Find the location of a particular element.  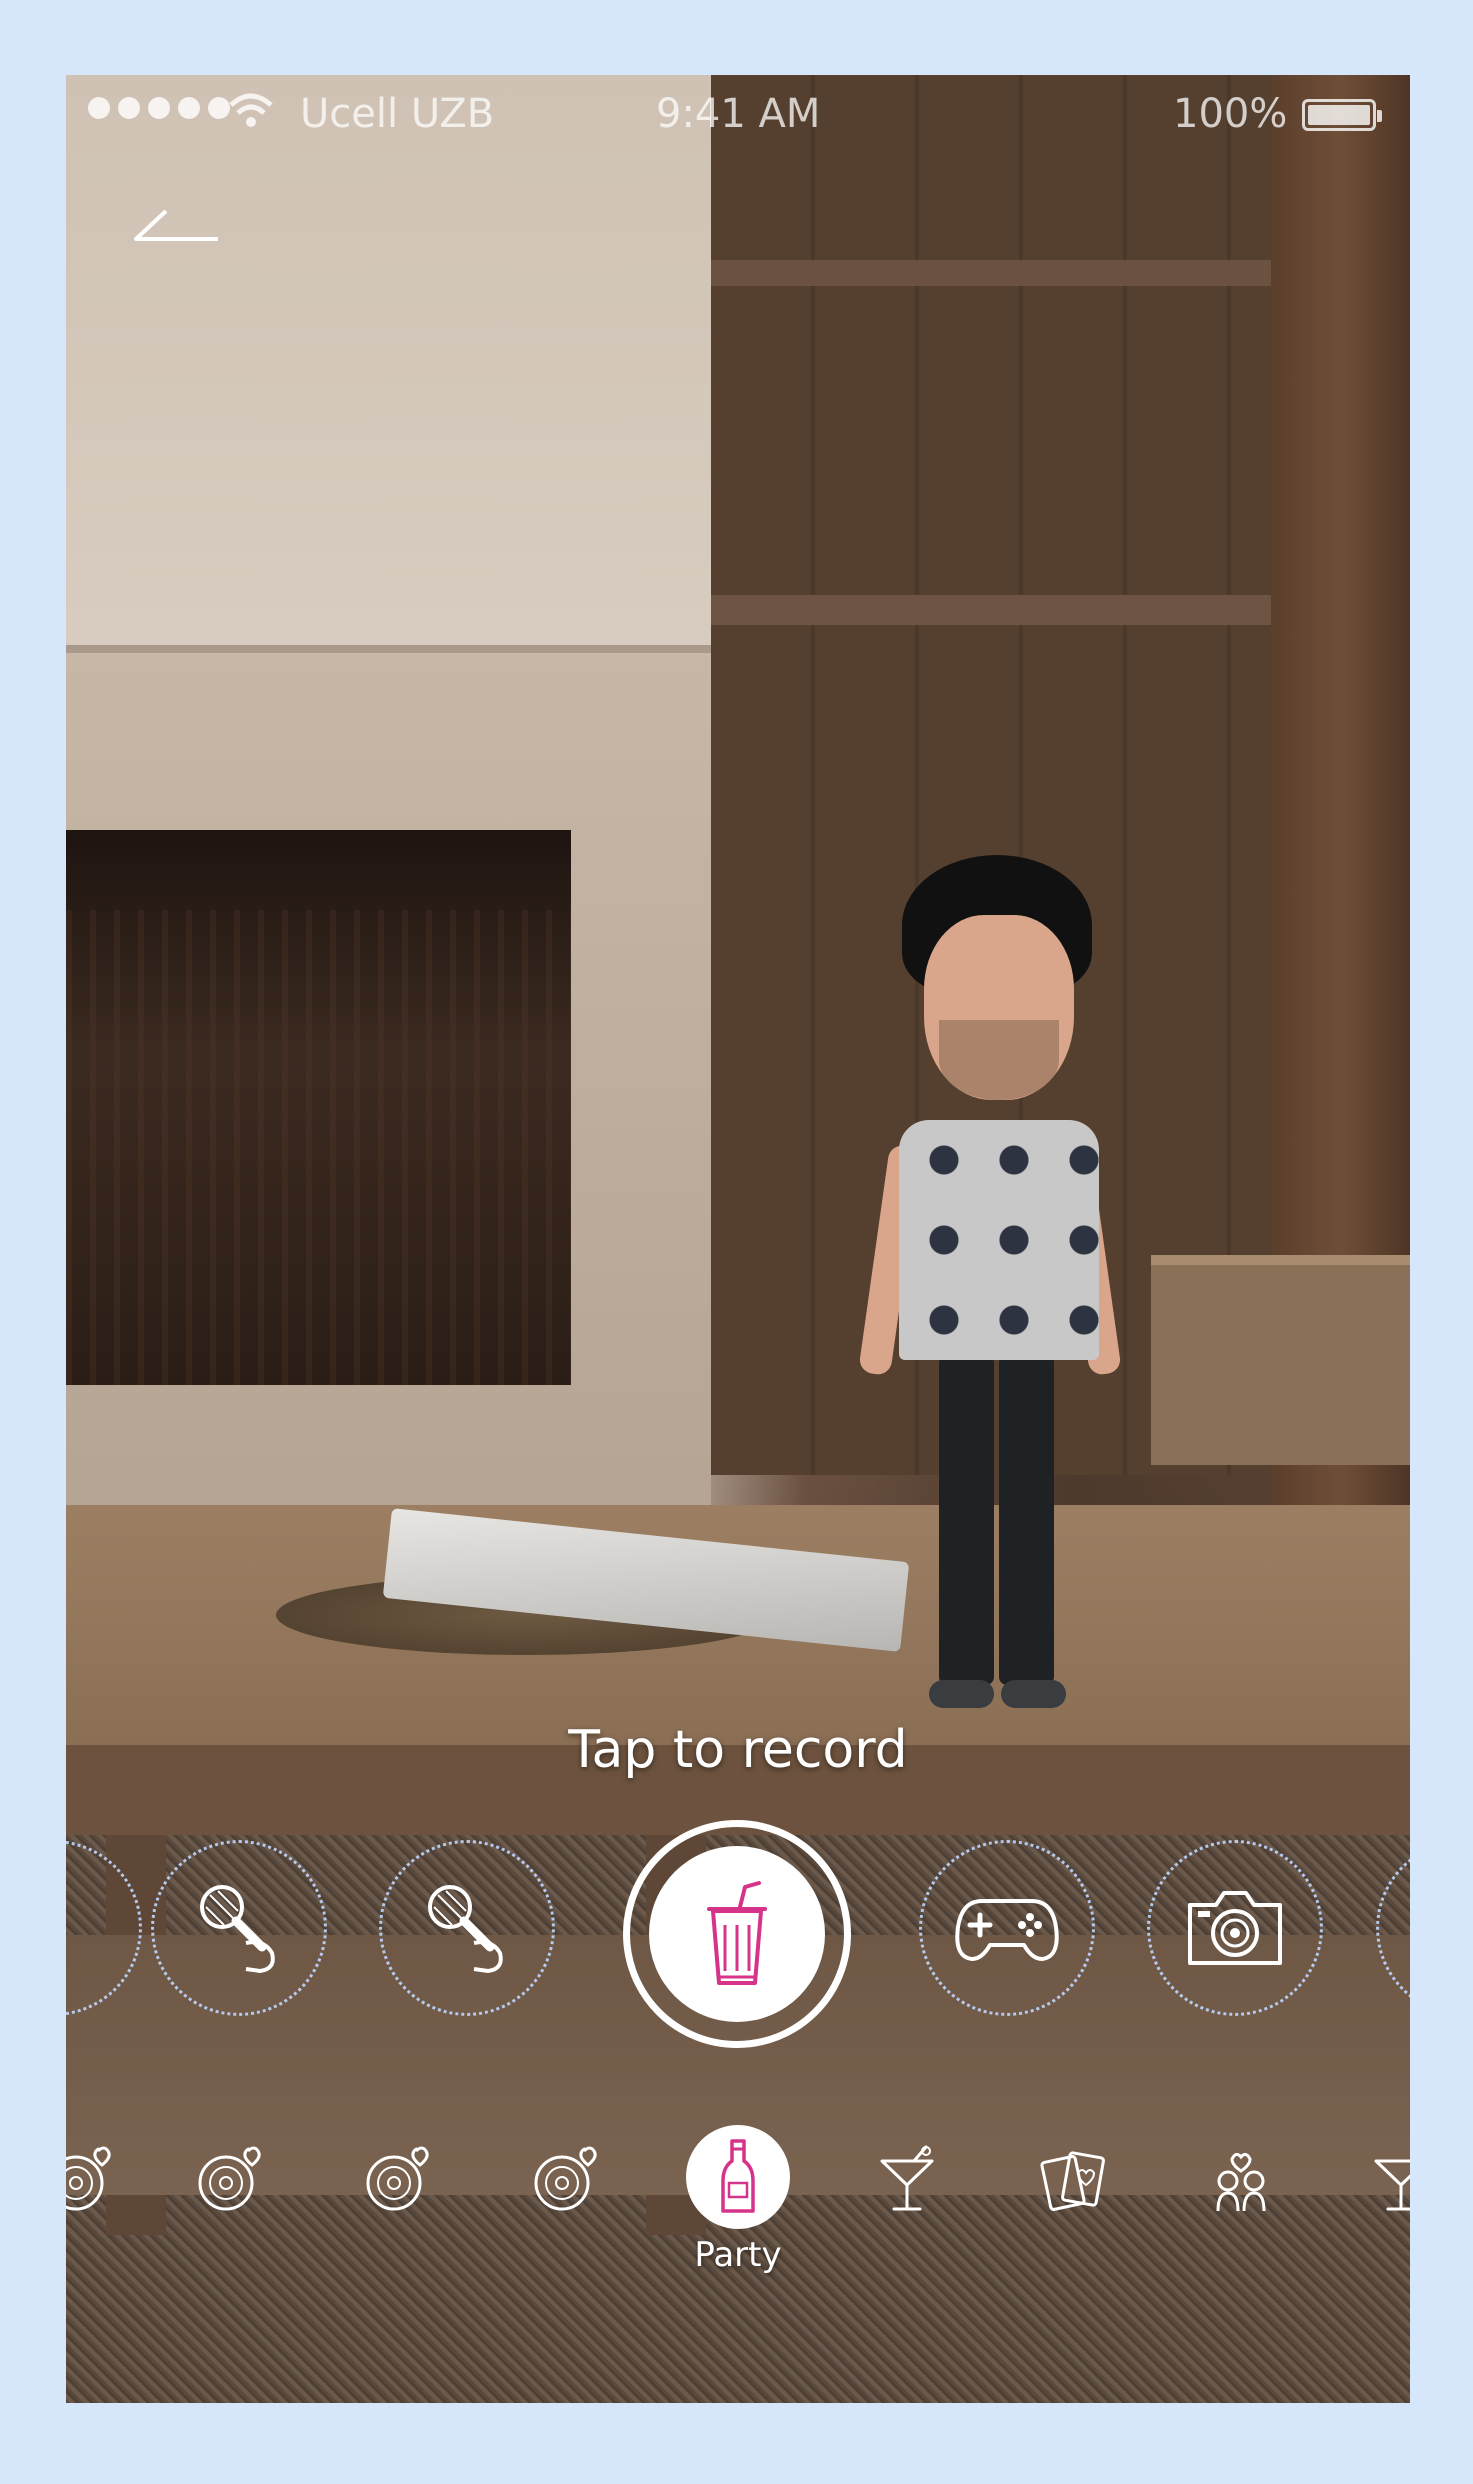

action-button-games is located at coordinates (1007, 1928).